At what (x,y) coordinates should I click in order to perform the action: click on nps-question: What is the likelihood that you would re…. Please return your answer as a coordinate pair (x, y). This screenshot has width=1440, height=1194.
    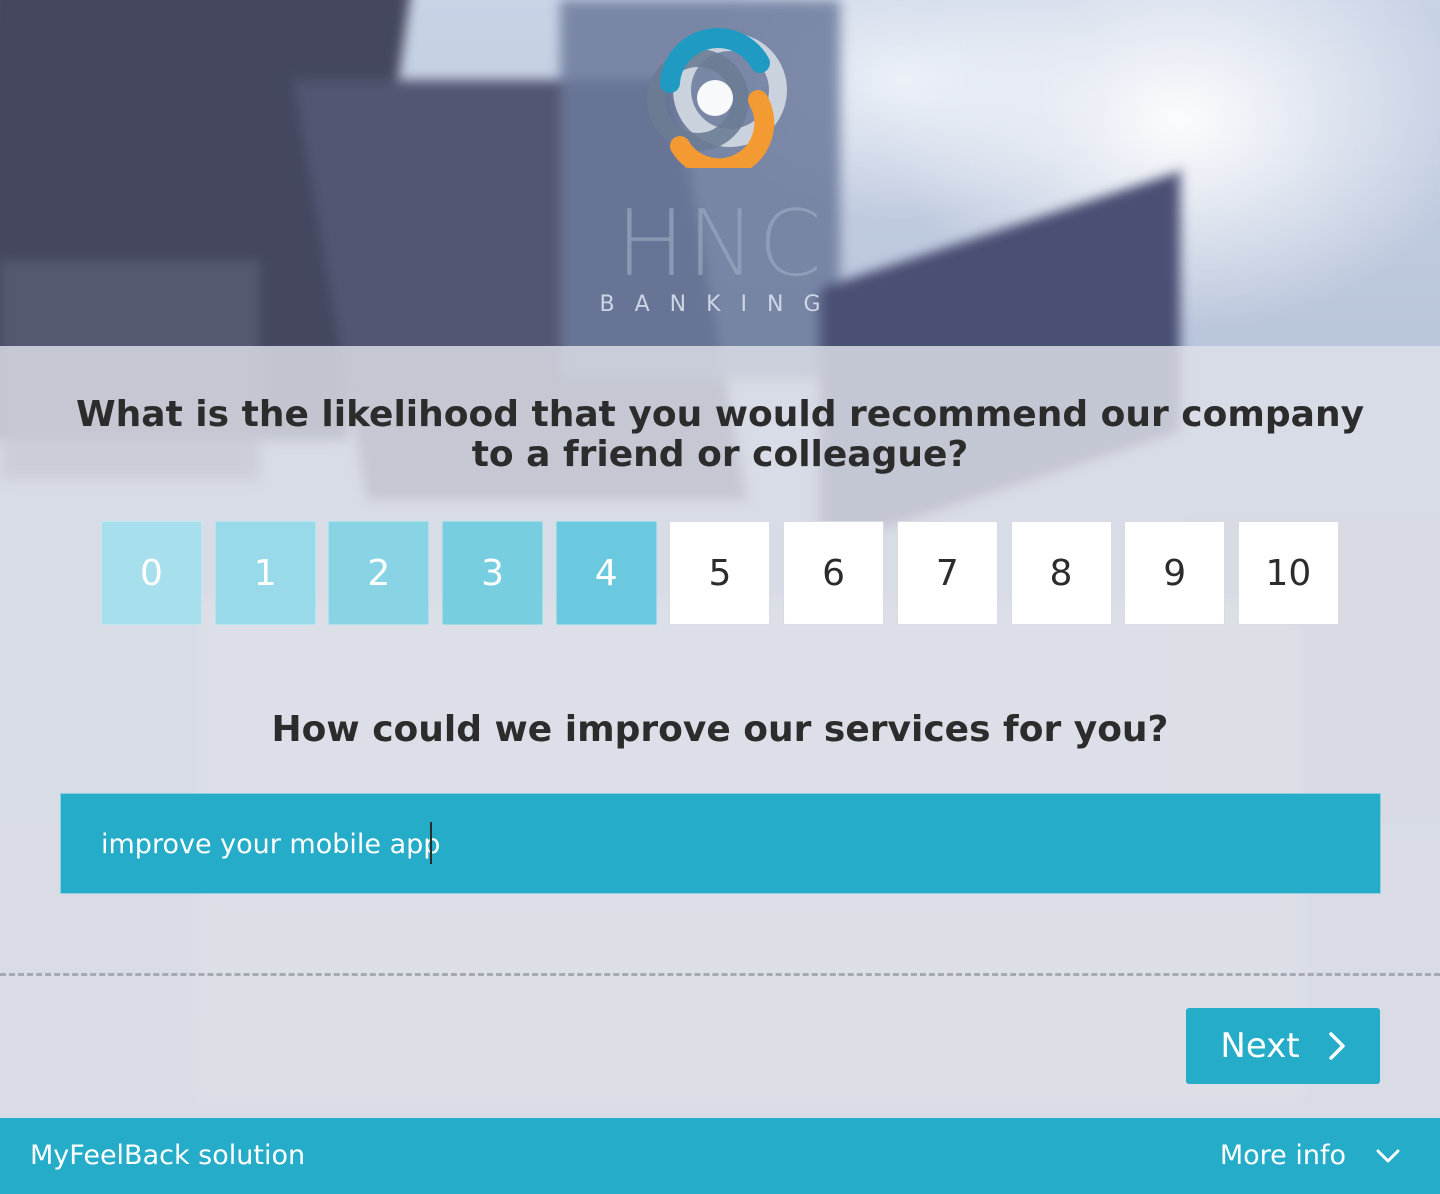
    Looking at the image, I should click on (720, 434).